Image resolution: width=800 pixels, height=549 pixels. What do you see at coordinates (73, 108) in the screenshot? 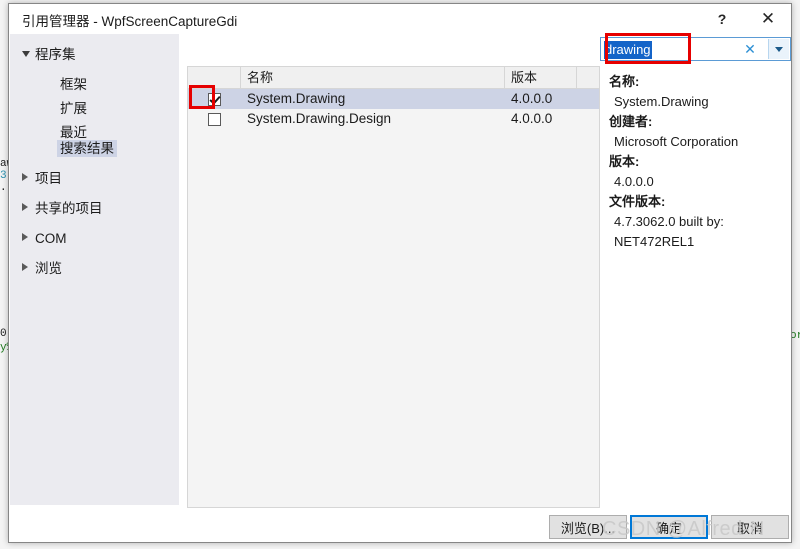
I see `sidebar-item-label: 扩展` at bounding box center [73, 108].